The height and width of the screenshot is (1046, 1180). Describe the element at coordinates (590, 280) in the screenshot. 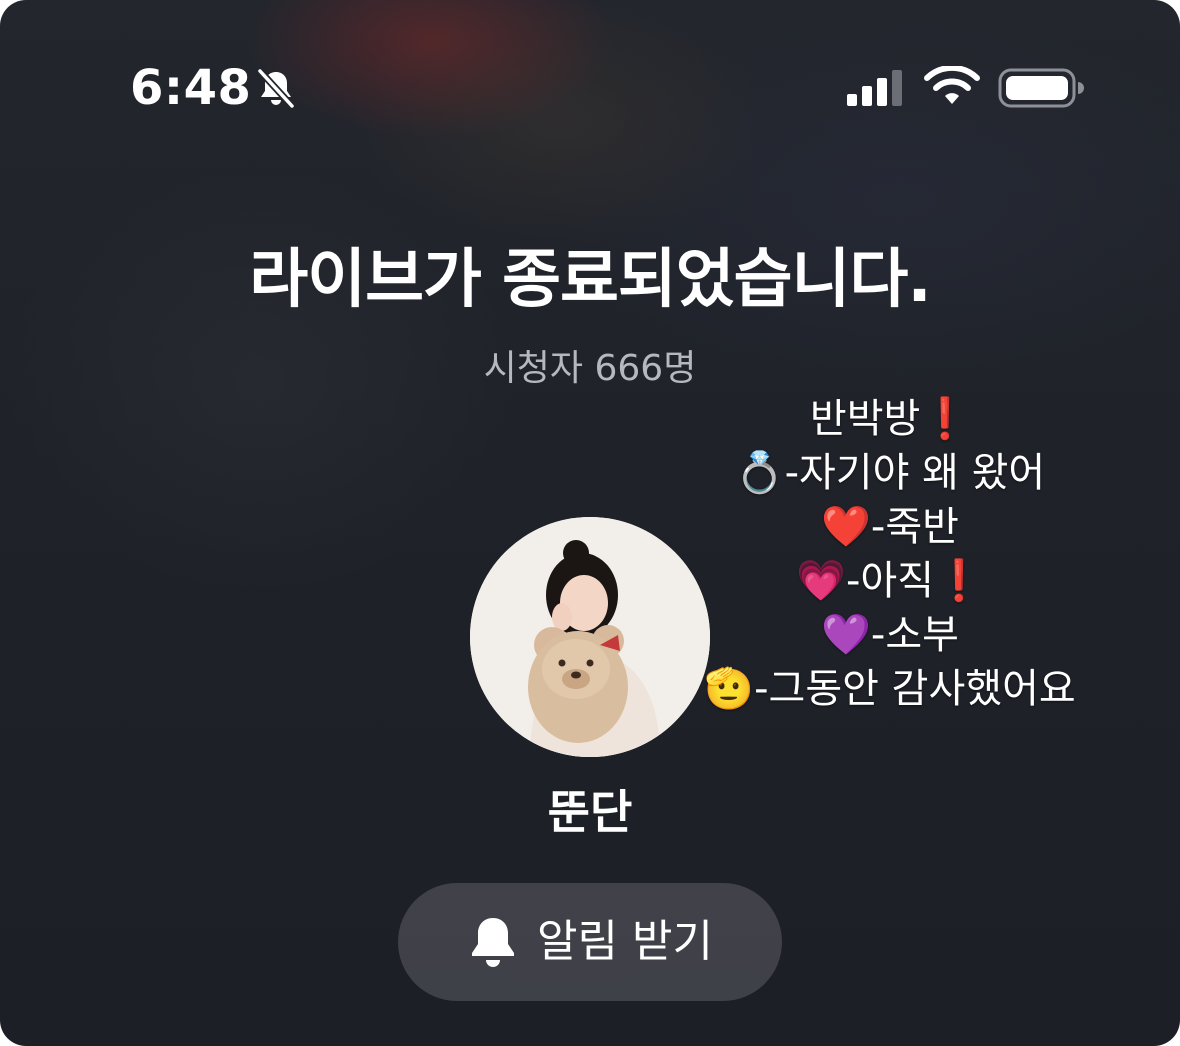

I see `live-ended-title: 라이브가 종료되었습니다.` at that location.